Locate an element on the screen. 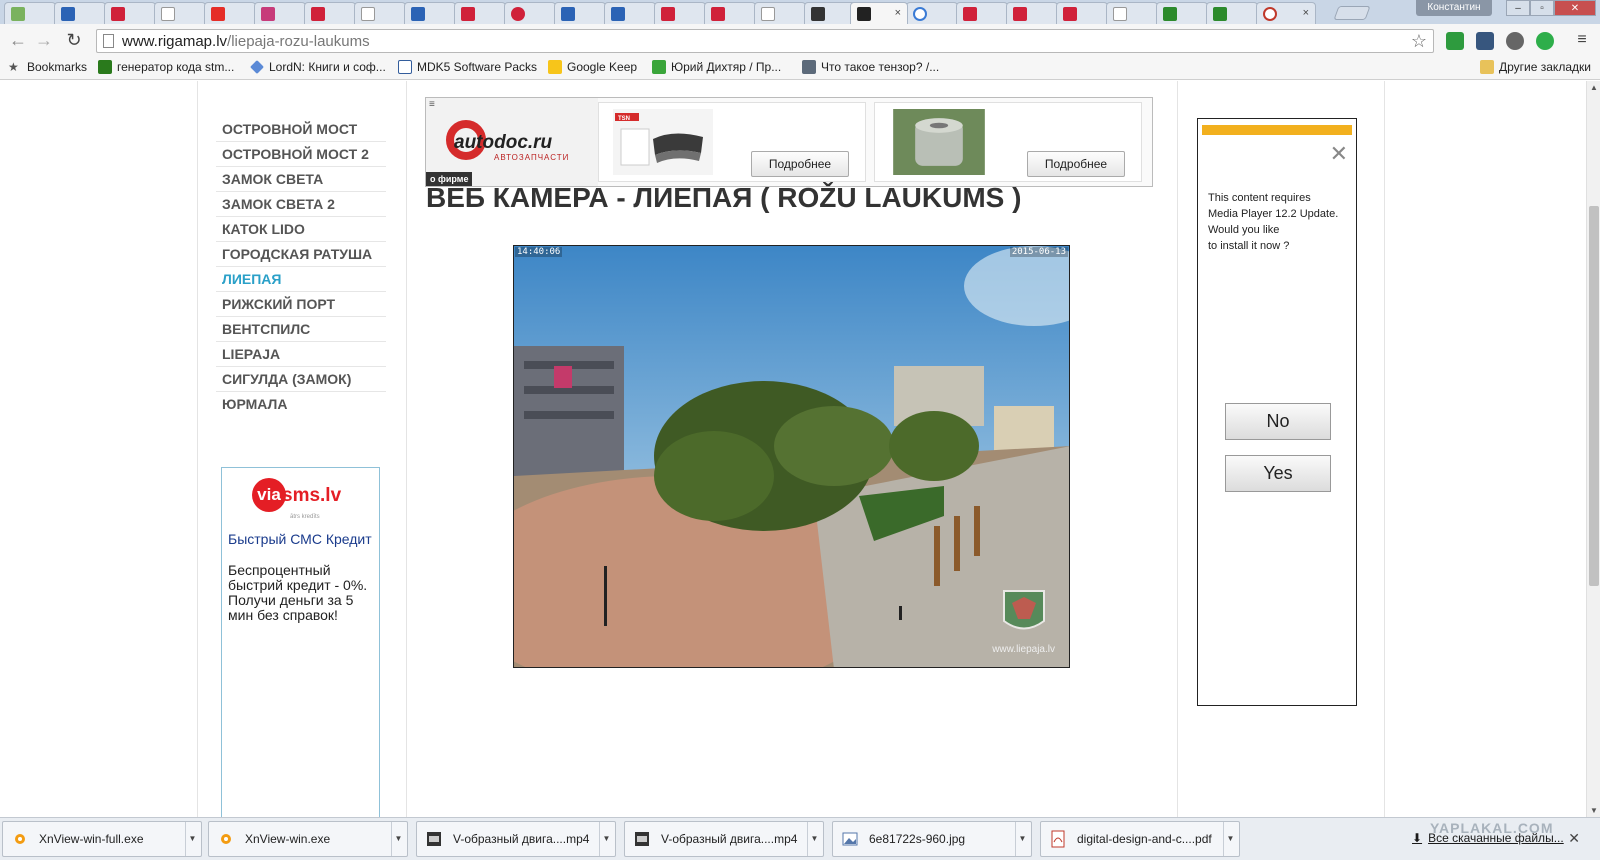 Image resolution: width=1600 pixels, height=860 pixels. window-controls: – ▫ ✕ is located at coordinates (1551, 8).